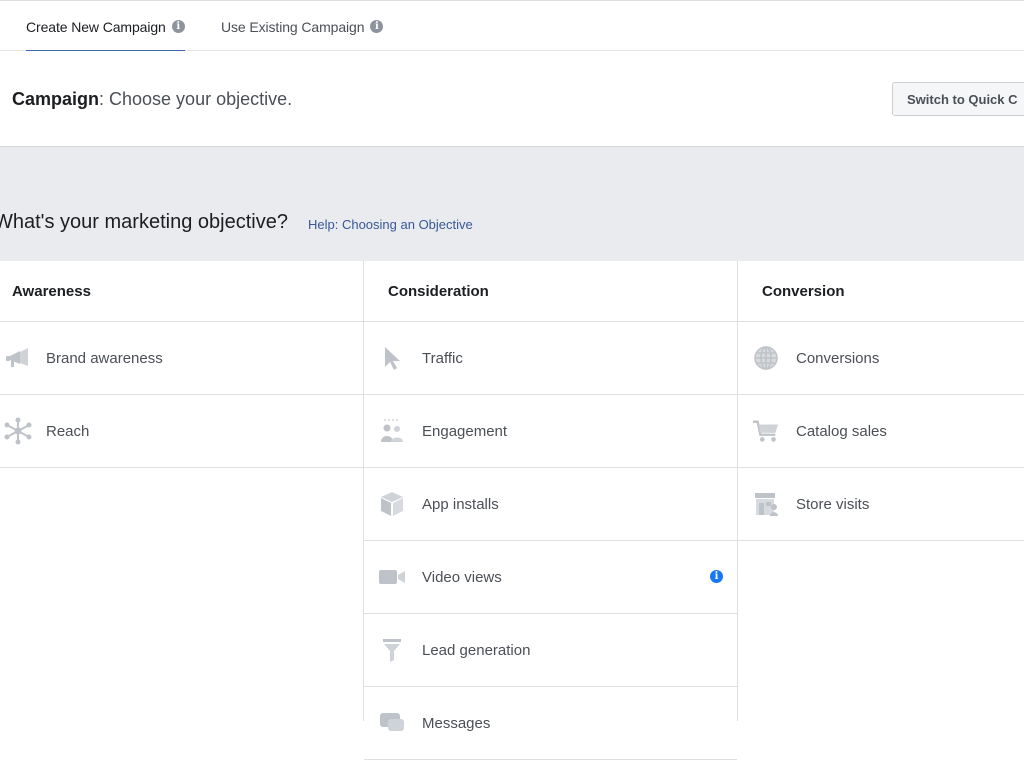 This screenshot has height=760, width=1024. I want to click on objective-messages: Messages, so click(550, 723).